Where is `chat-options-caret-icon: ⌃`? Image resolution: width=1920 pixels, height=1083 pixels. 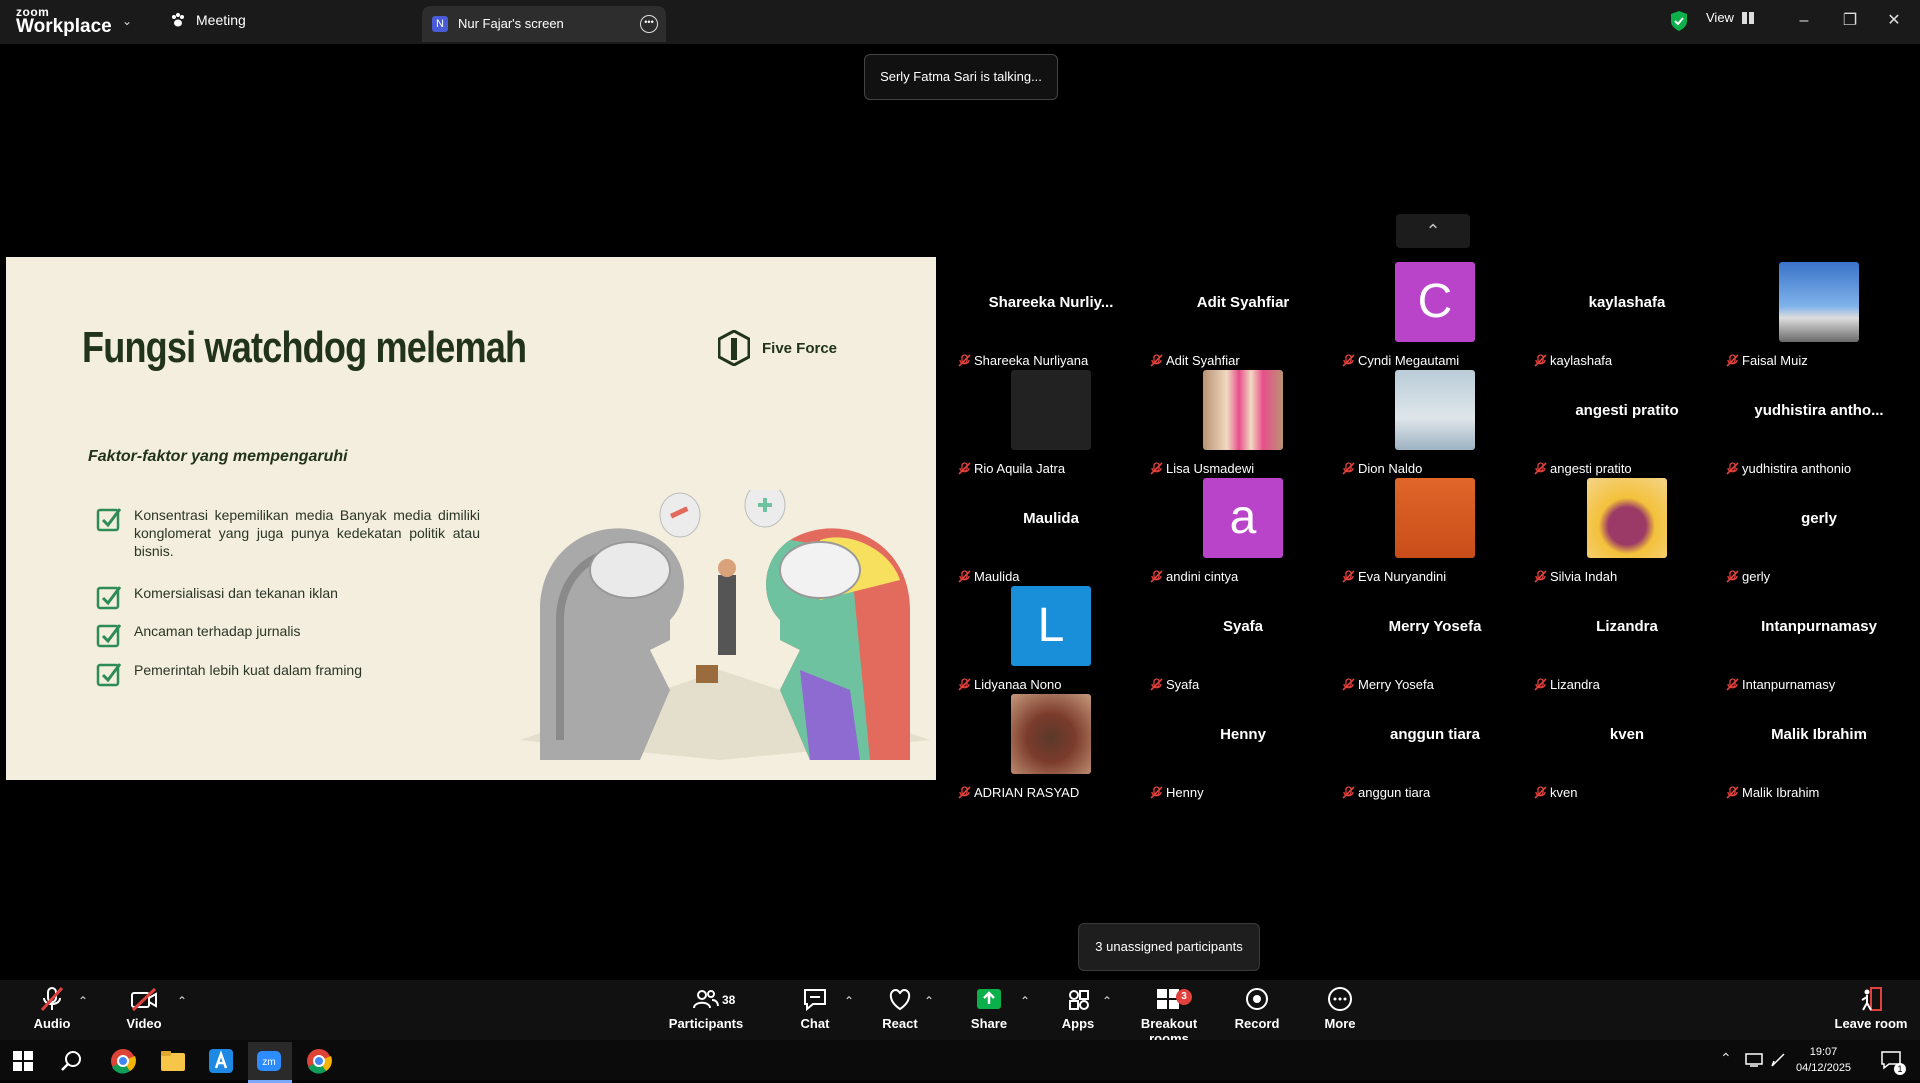 chat-options-caret-icon: ⌃ is located at coordinates (849, 1001).